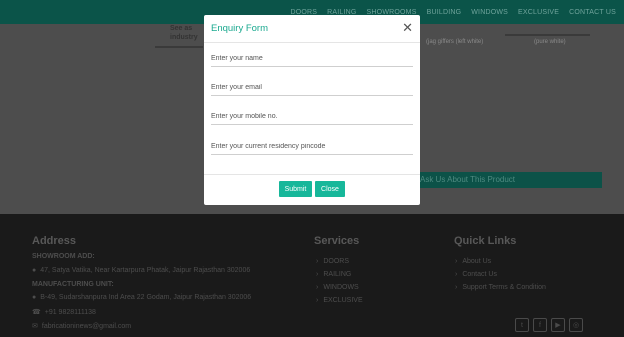 The height and width of the screenshot is (337, 624). What do you see at coordinates (312, 148) in the screenshot?
I see `pincode-input` at bounding box center [312, 148].